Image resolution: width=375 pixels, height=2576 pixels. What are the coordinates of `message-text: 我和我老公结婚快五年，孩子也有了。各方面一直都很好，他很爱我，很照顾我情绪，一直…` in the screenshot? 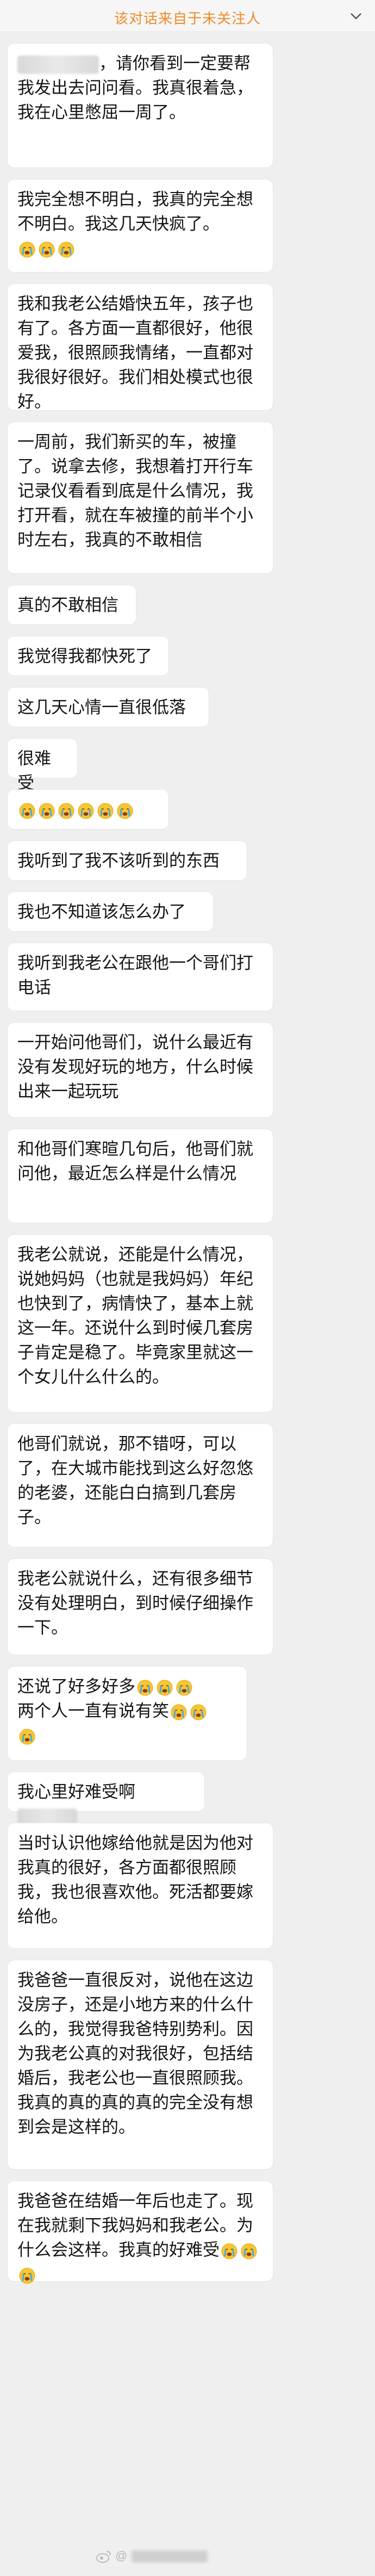 It's located at (135, 352).